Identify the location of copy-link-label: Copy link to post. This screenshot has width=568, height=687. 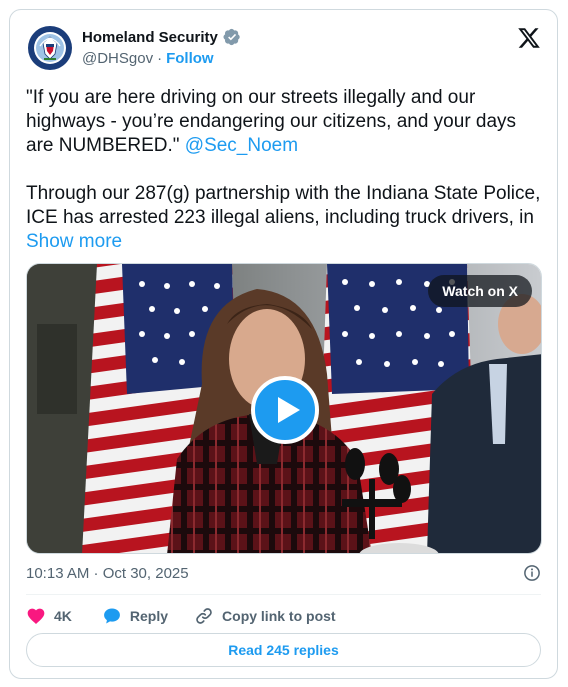
(279, 616).